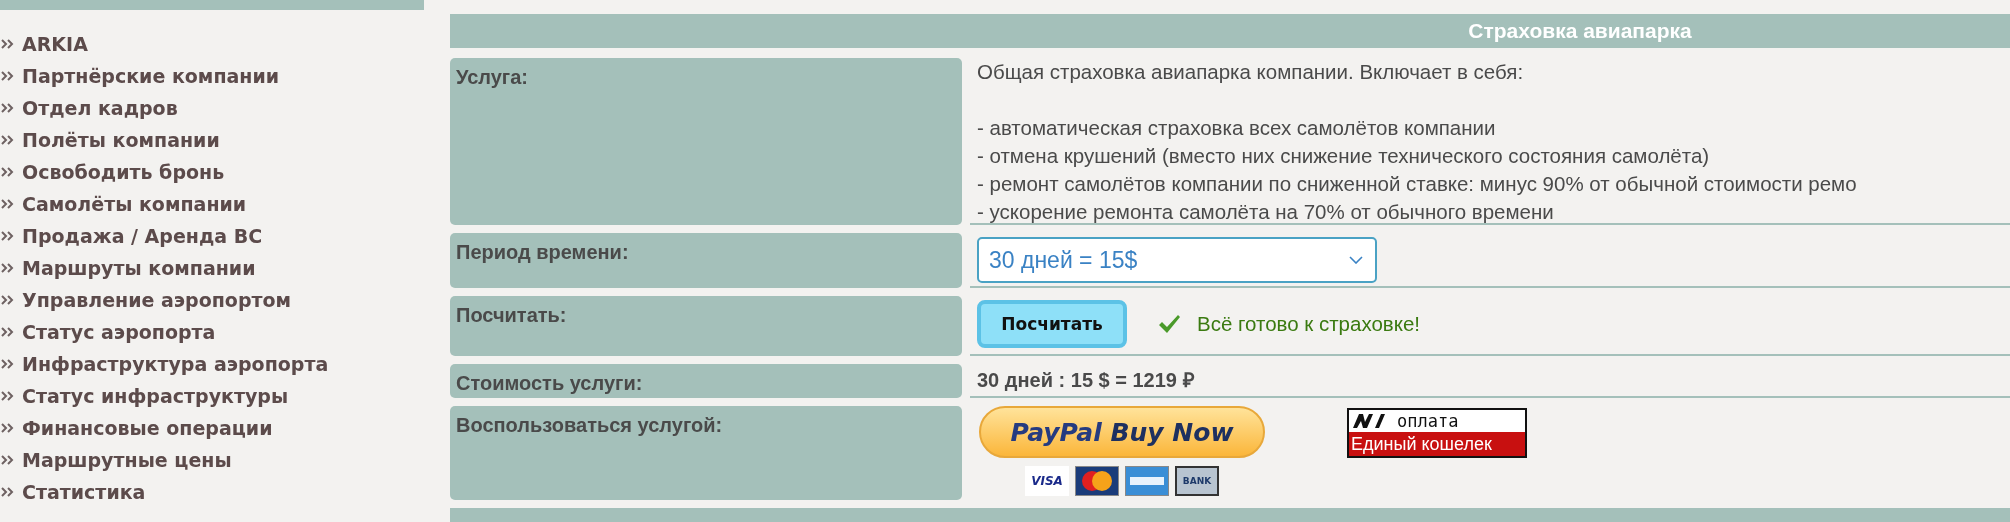 The image size is (2010, 522). Describe the element at coordinates (1344, 156) in the screenshot. I see `feature-item: - отмена крушений (вместо них снижение технического состояния самолёта)` at that location.